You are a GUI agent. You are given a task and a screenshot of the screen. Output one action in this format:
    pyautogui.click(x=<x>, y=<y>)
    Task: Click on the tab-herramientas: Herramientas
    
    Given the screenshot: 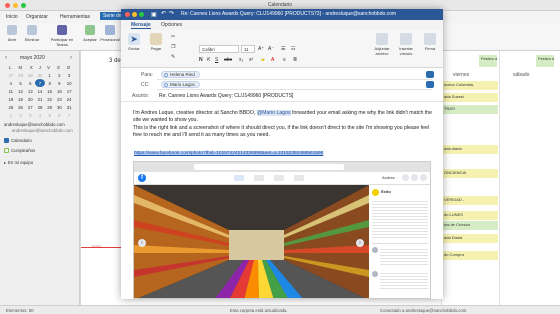 What is the action you would take?
    pyautogui.click(x=75, y=17)
    